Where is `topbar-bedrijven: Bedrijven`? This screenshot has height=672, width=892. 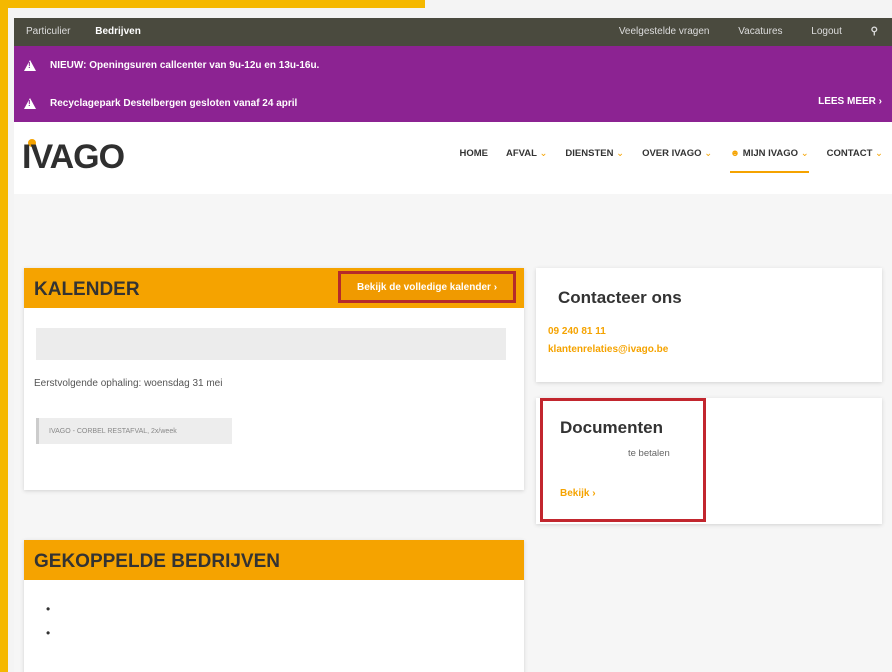
topbar-bedrijven: Bedrijven is located at coordinates (118, 31).